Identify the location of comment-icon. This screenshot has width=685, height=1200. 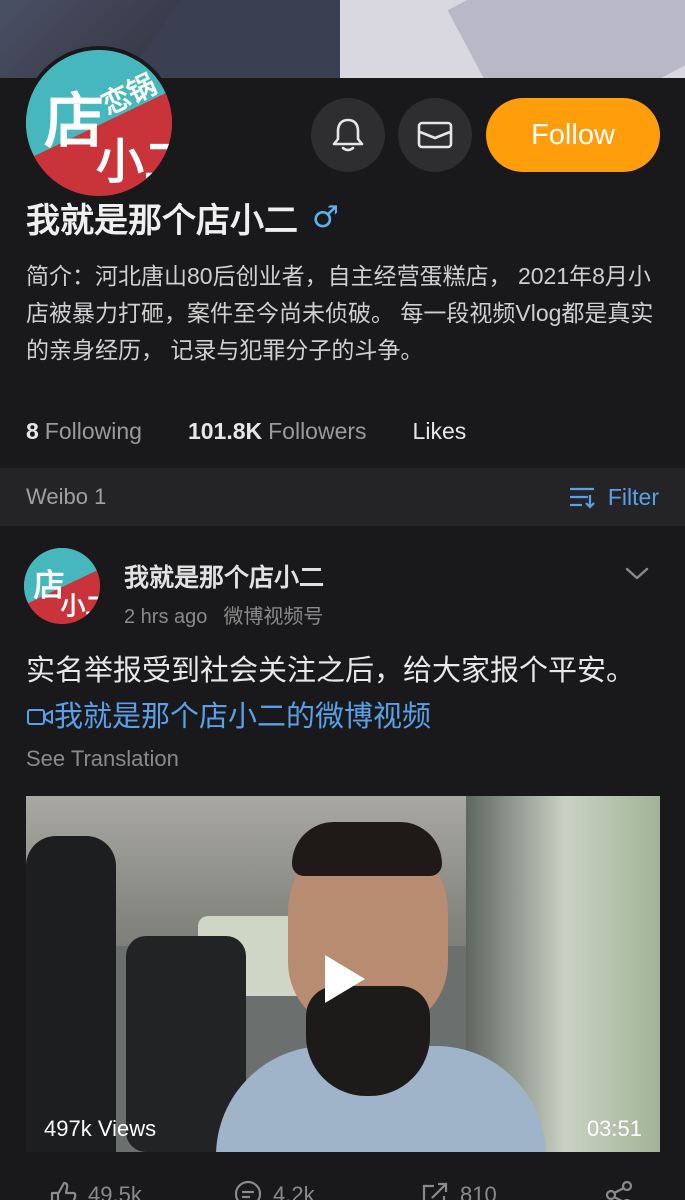
(248, 1190).